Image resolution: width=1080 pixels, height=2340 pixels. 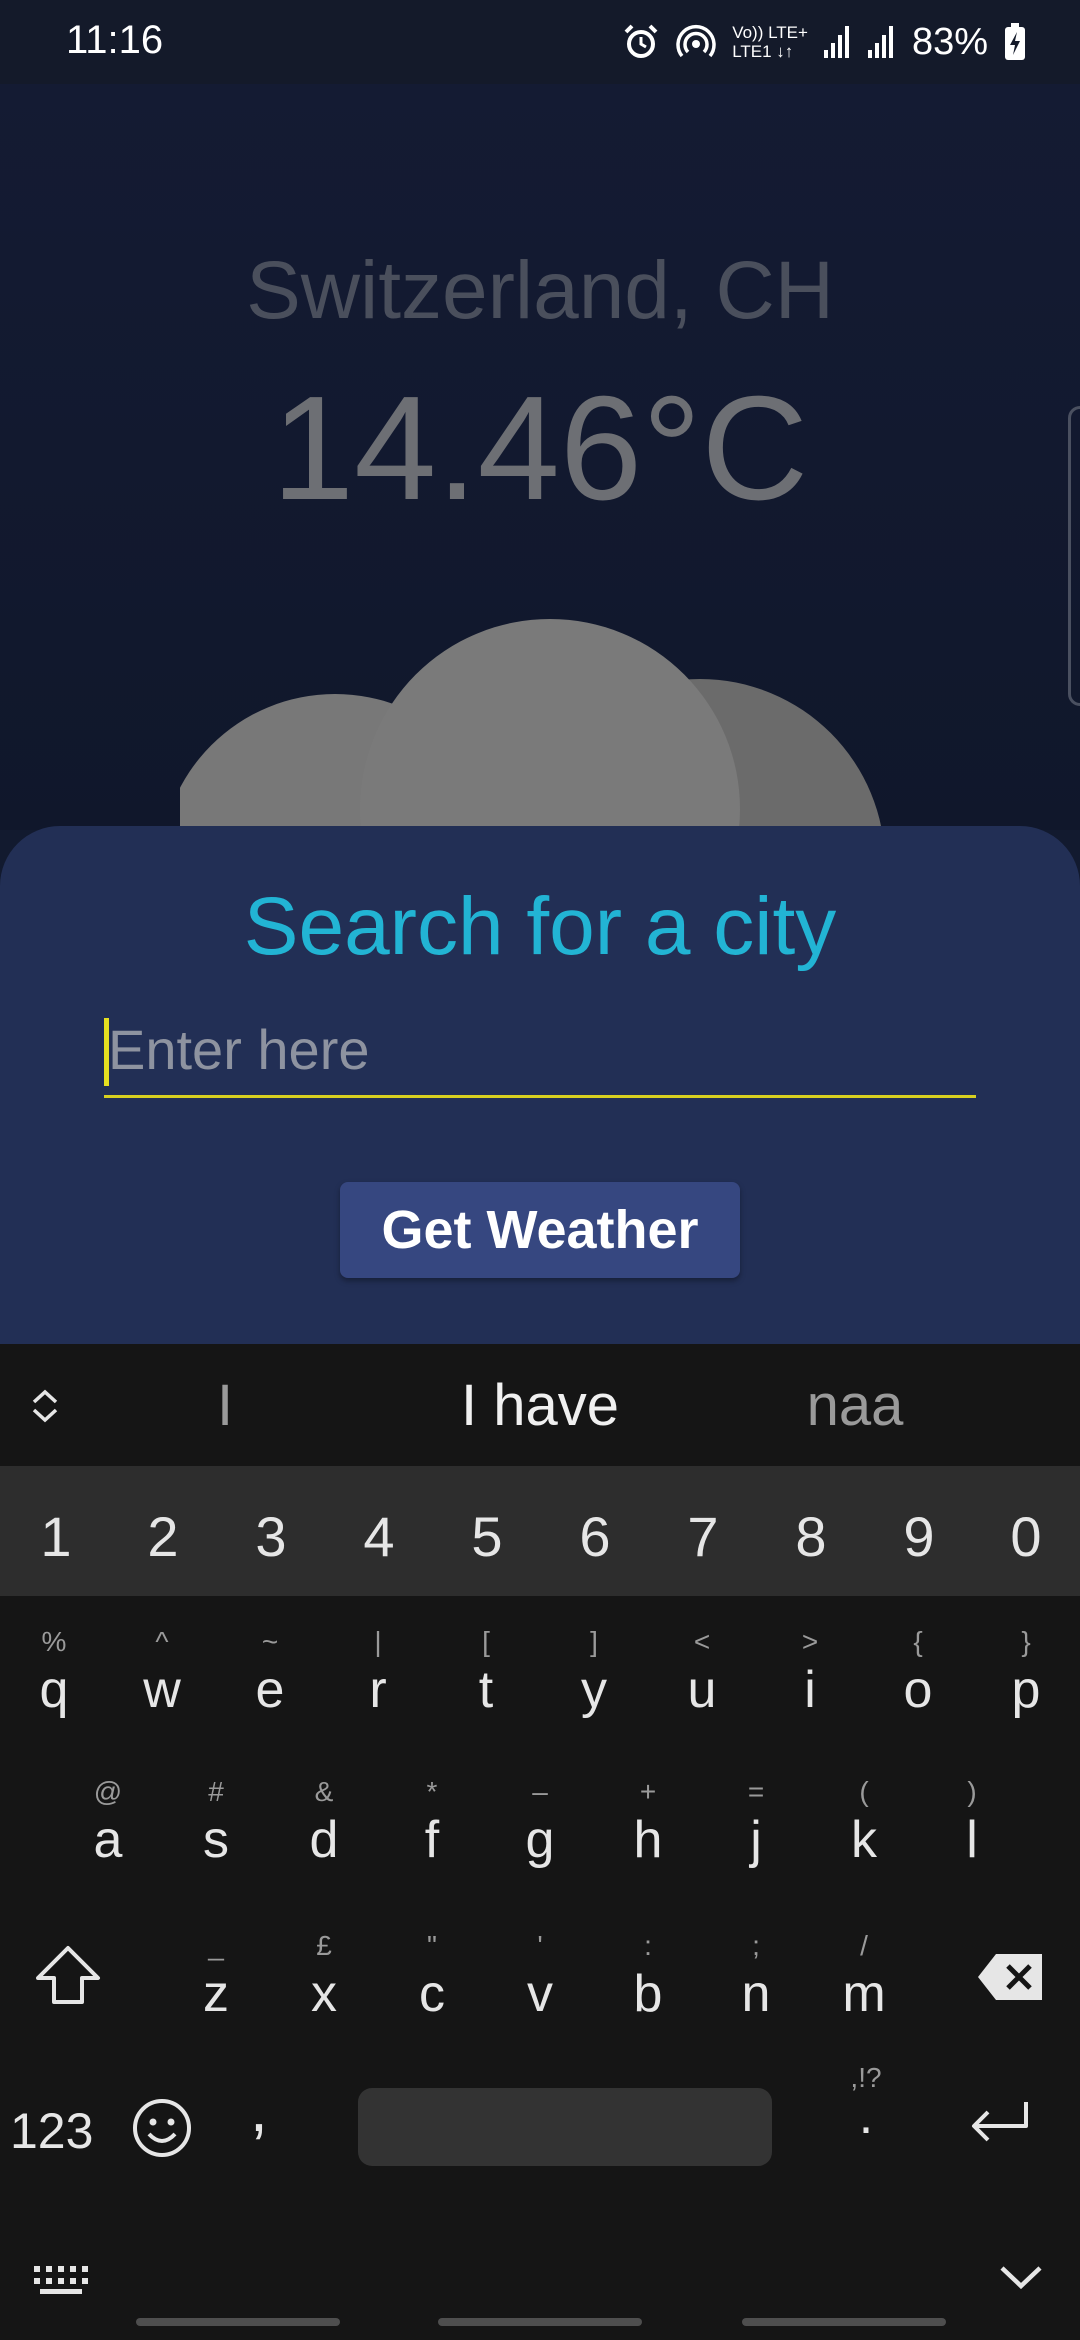 I want to click on key-p: } p, so click(x=1026, y=1699).